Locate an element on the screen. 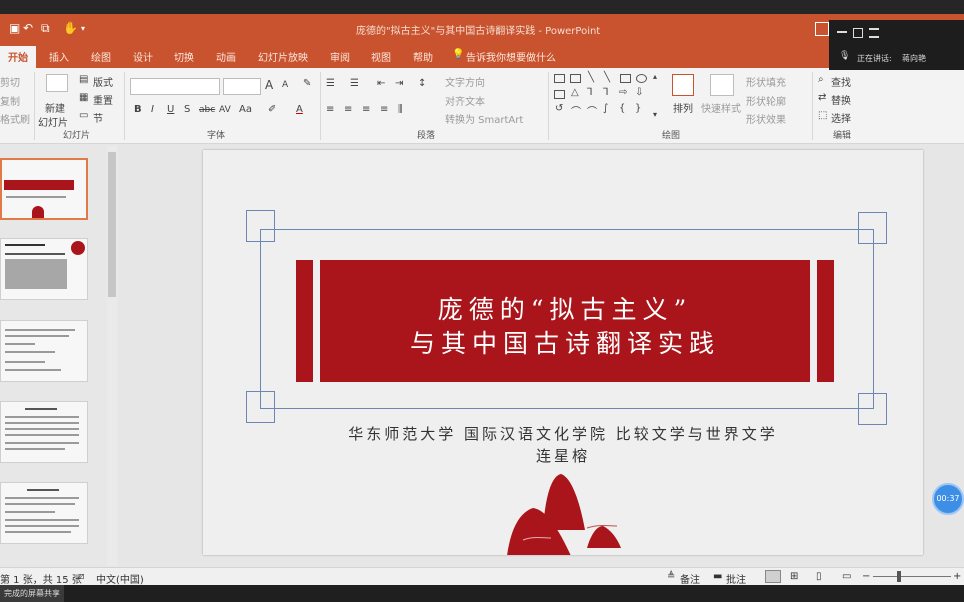 The height and width of the screenshot is (602, 964). curve-shape-icon: ↺ is located at coordinates (559, 108).